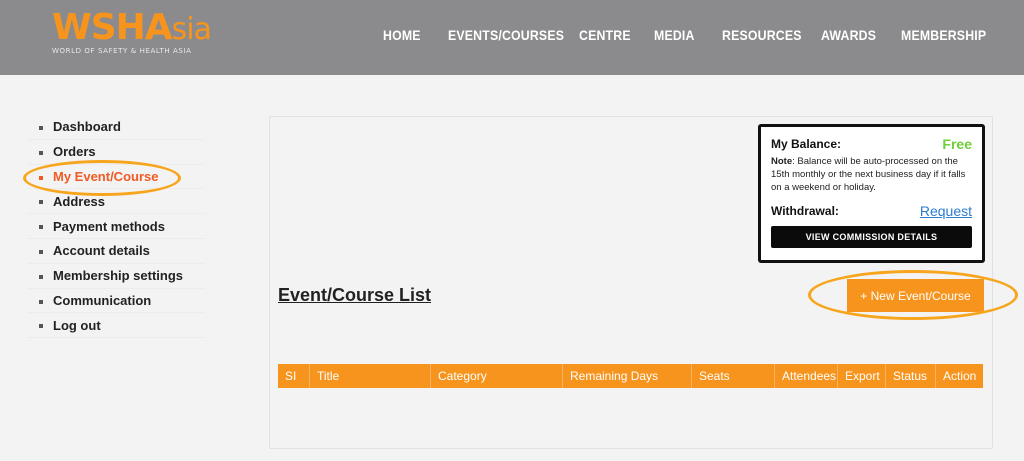  I want to click on site-logo: WSHAsia WORLD OF SAFETY & HEALTH ASIA, so click(132, 31).